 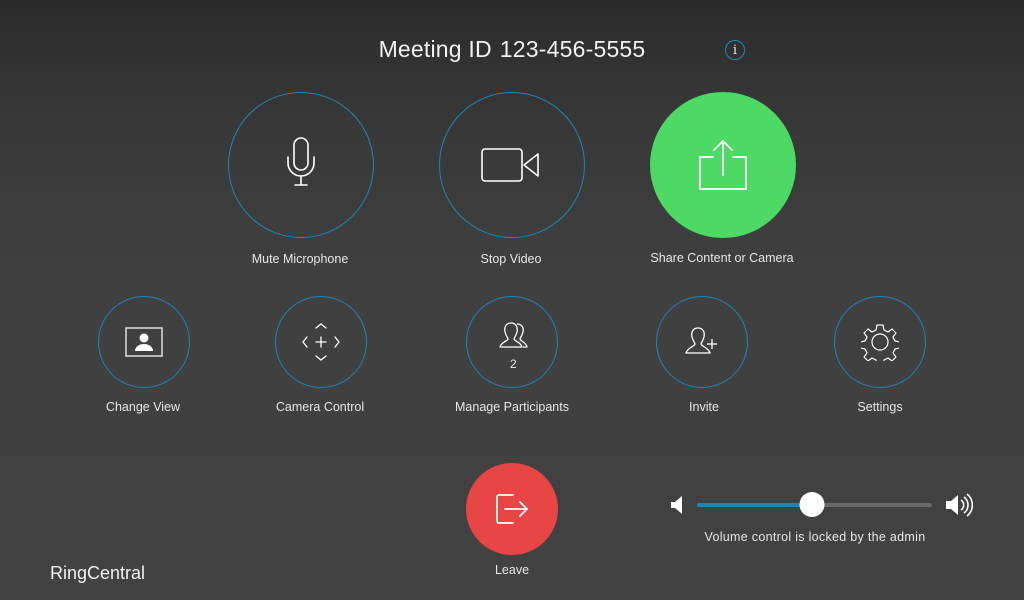 What do you see at coordinates (512, 407) in the screenshot?
I see `manage-participants-label: Manage Participants` at bounding box center [512, 407].